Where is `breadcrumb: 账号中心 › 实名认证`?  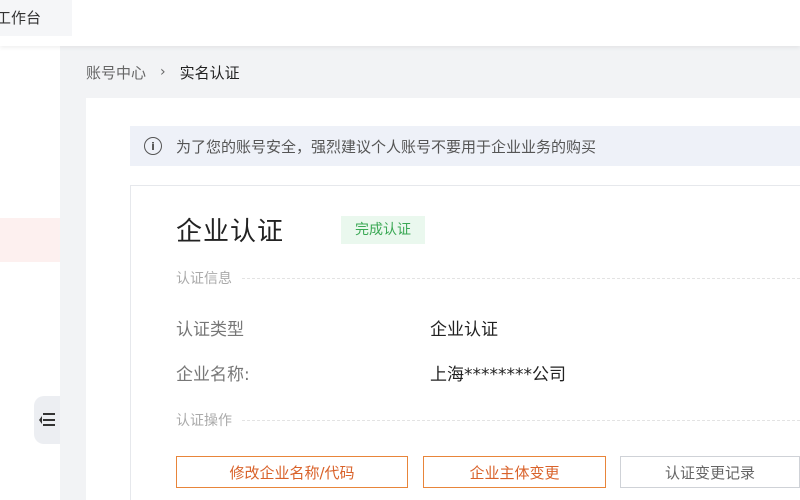
breadcrumb: 账号中心 › 实名认证 is located at coordinates (163, 72).